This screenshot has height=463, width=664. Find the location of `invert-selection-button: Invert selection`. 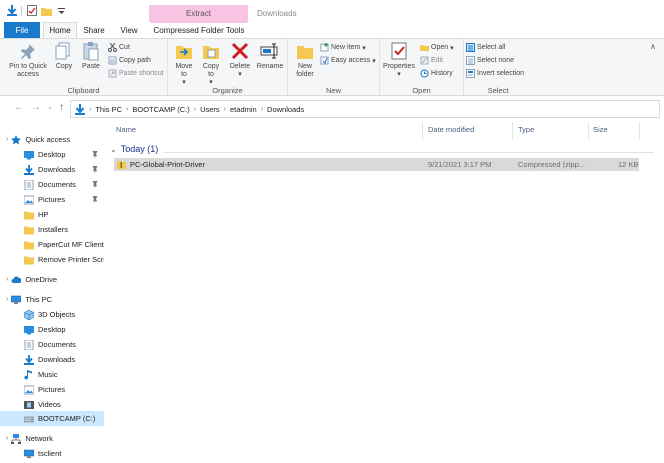

invert-selection-button: Invert selection is located at coordinates (495, 73).